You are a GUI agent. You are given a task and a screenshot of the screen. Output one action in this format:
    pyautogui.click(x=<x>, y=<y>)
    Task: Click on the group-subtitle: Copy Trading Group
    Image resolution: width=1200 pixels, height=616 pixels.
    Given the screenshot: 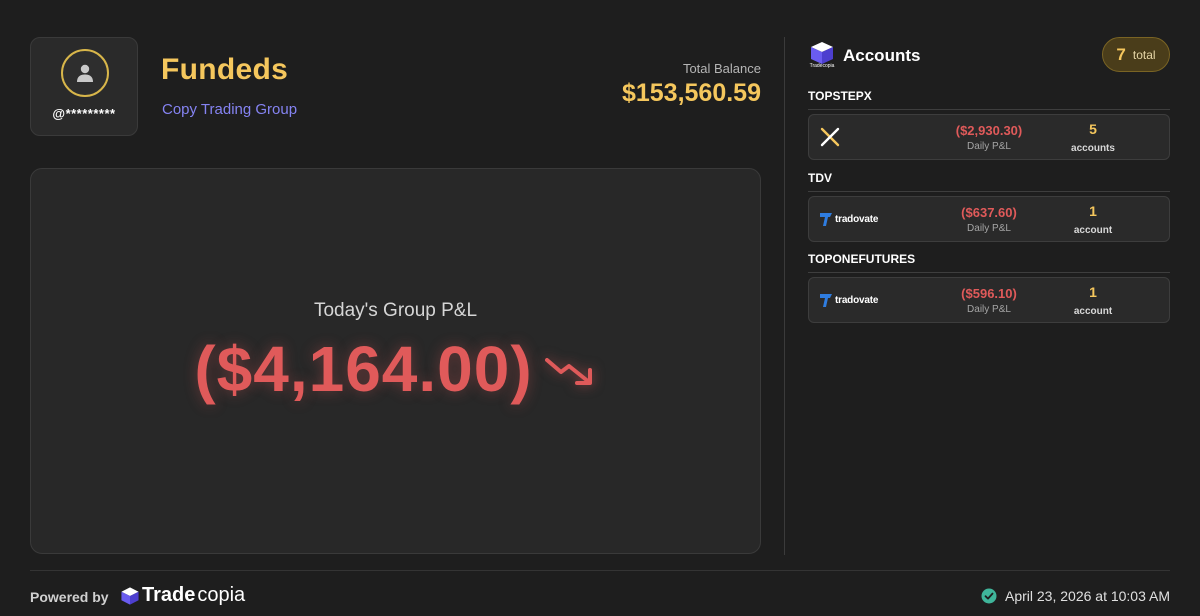 What is the action you would take?
    pyautogui.click(x=230, y=109)
    